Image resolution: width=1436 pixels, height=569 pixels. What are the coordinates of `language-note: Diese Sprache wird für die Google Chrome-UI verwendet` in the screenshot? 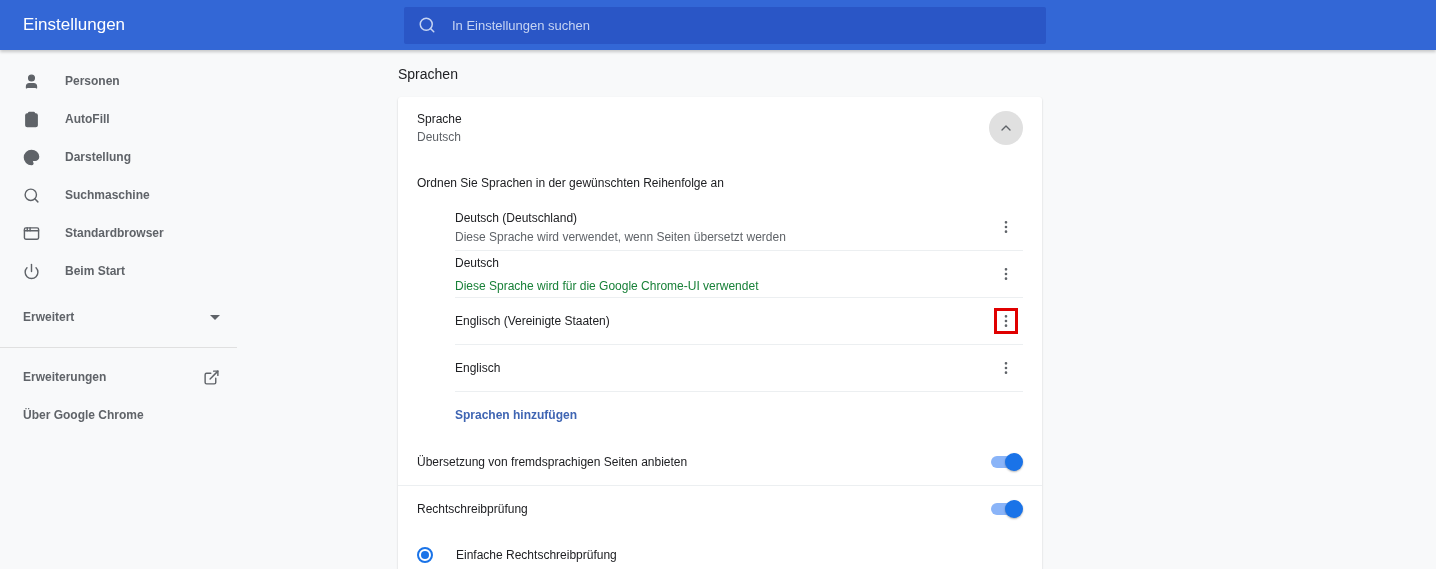 It's located at (607, 286).